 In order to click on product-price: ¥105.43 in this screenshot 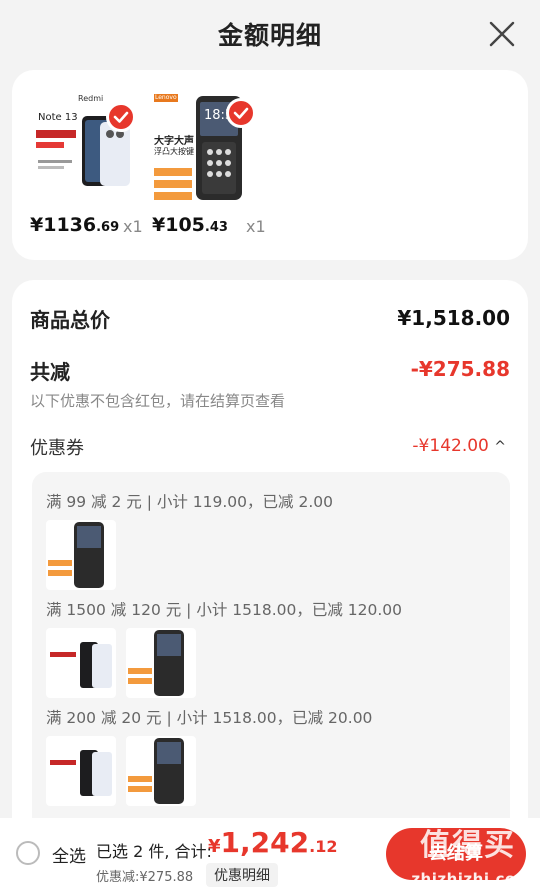, I will do `click(190, 225)`.